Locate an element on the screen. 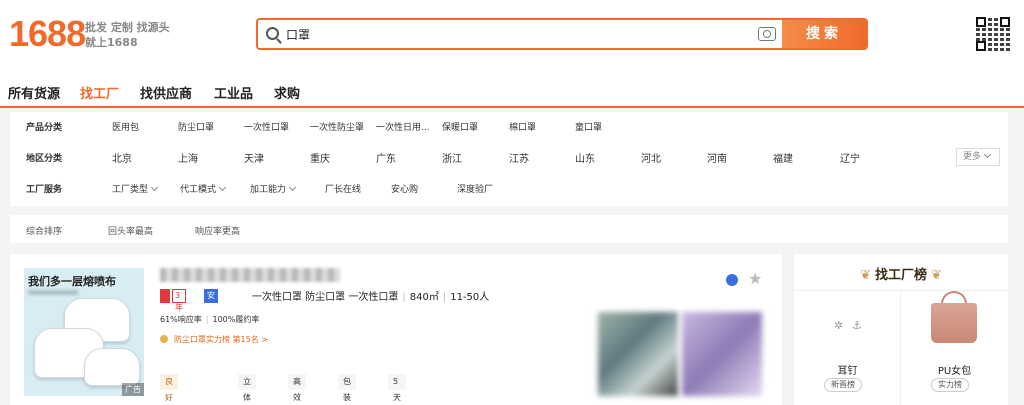 This screenshot has height=405, width=1024. category-item: 棉口罩 is located at coordinates (522, 126).